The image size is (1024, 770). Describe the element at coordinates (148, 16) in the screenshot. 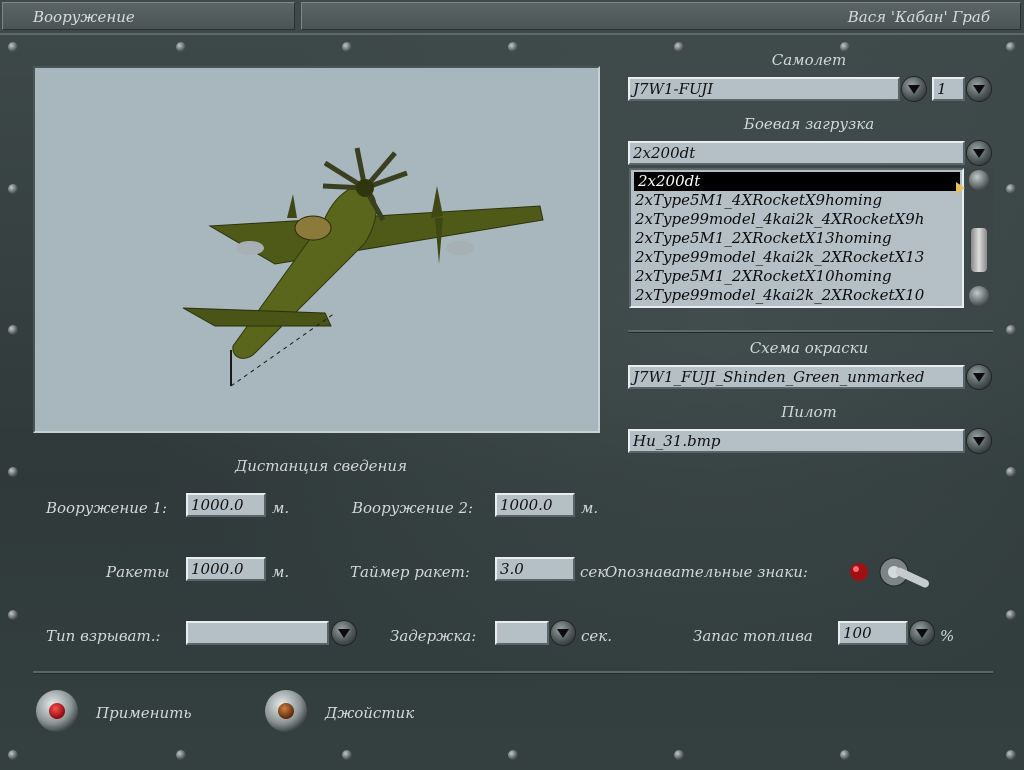

I see `screen-title: Вооружение` at that location.